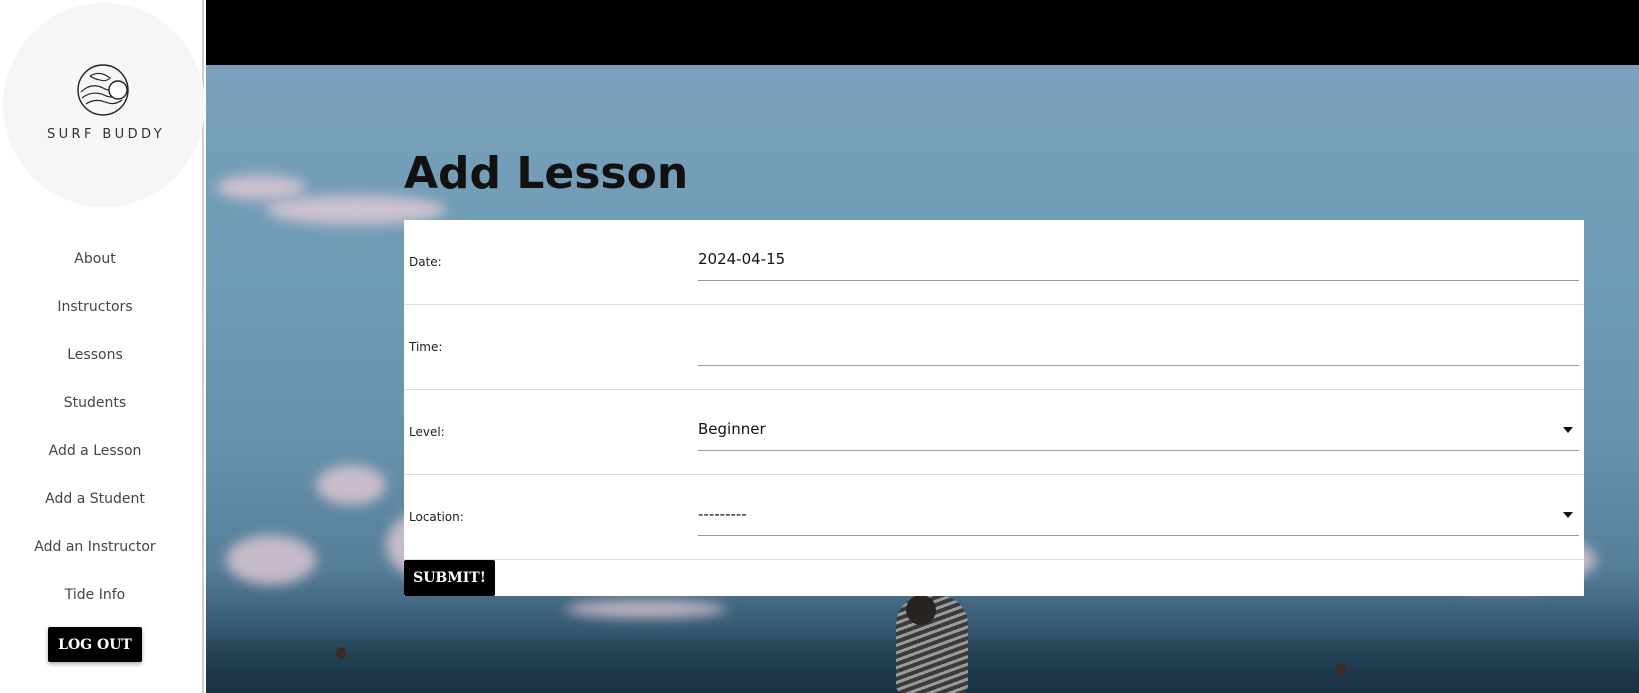 The height and width of the screenshot is (693, 1639). What do you see at coordinates (546, 173) in the screenshot?
I see `page-title: Add Lesson` at bounding box center [546, 173].